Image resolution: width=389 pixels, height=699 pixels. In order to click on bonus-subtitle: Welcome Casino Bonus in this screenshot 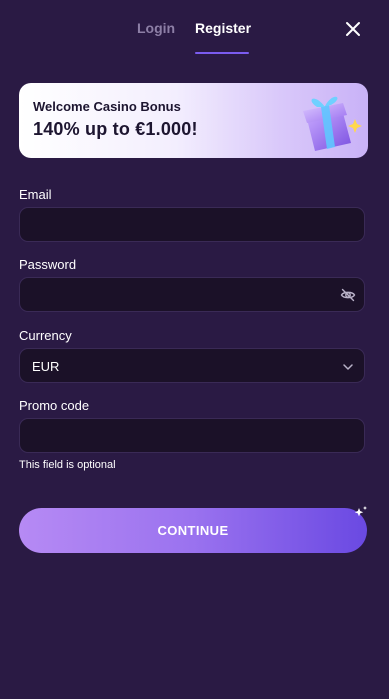, I will do `click(107, 106)`.